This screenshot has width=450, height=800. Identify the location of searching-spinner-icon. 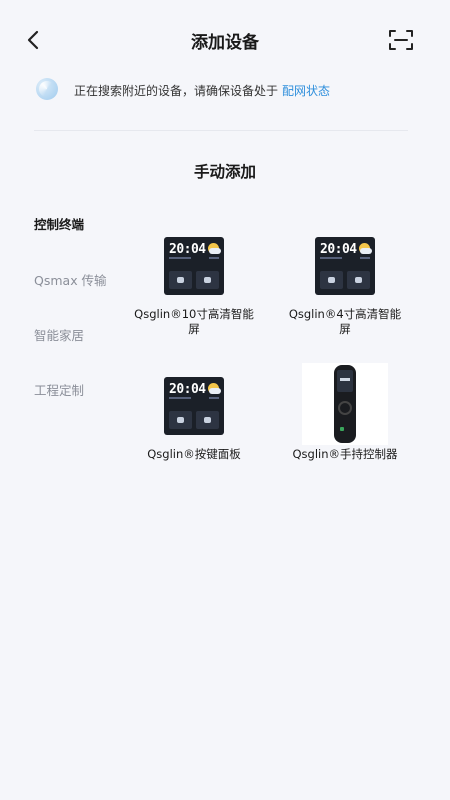
(47, 89).